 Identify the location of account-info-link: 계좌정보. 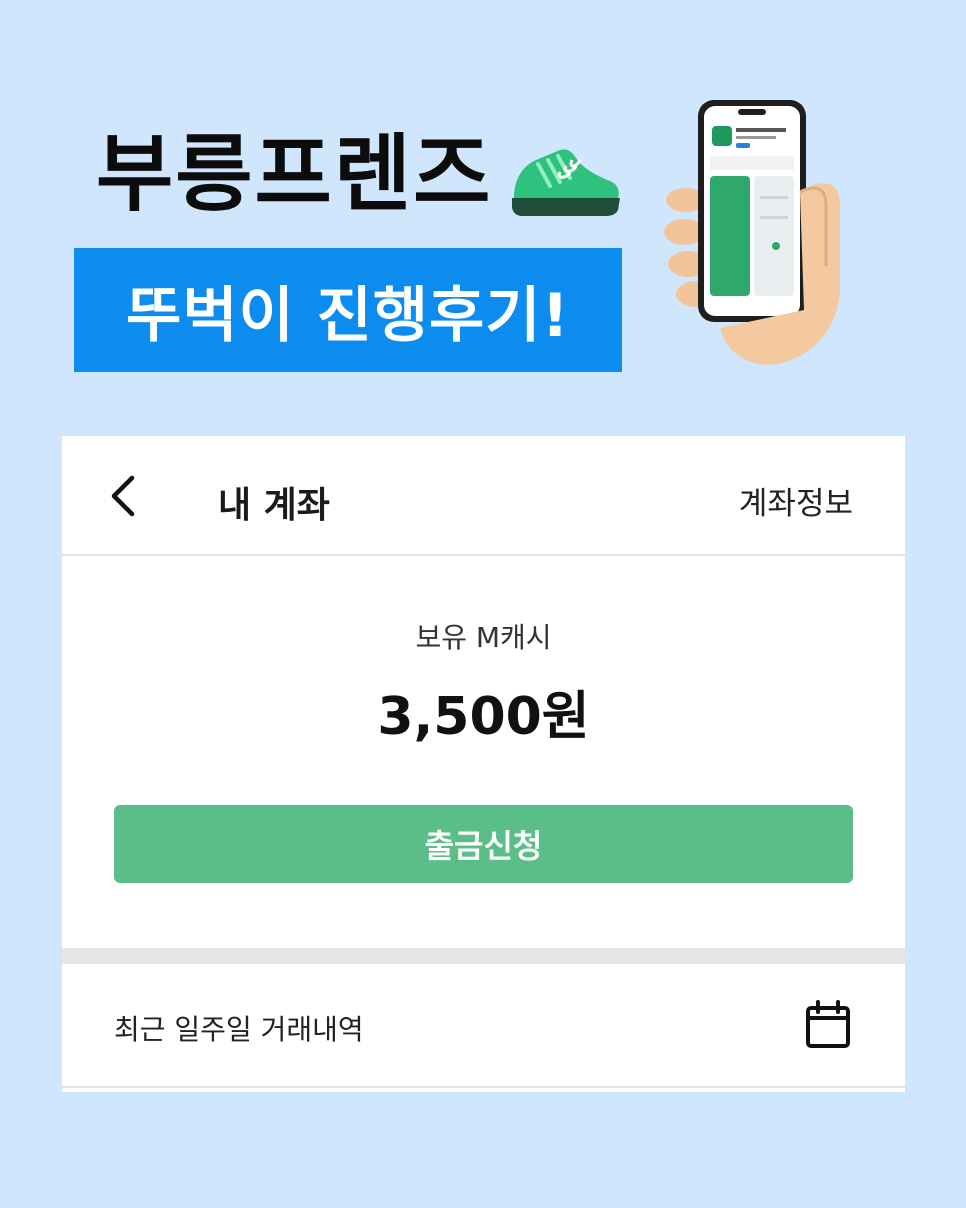
(796, 500).